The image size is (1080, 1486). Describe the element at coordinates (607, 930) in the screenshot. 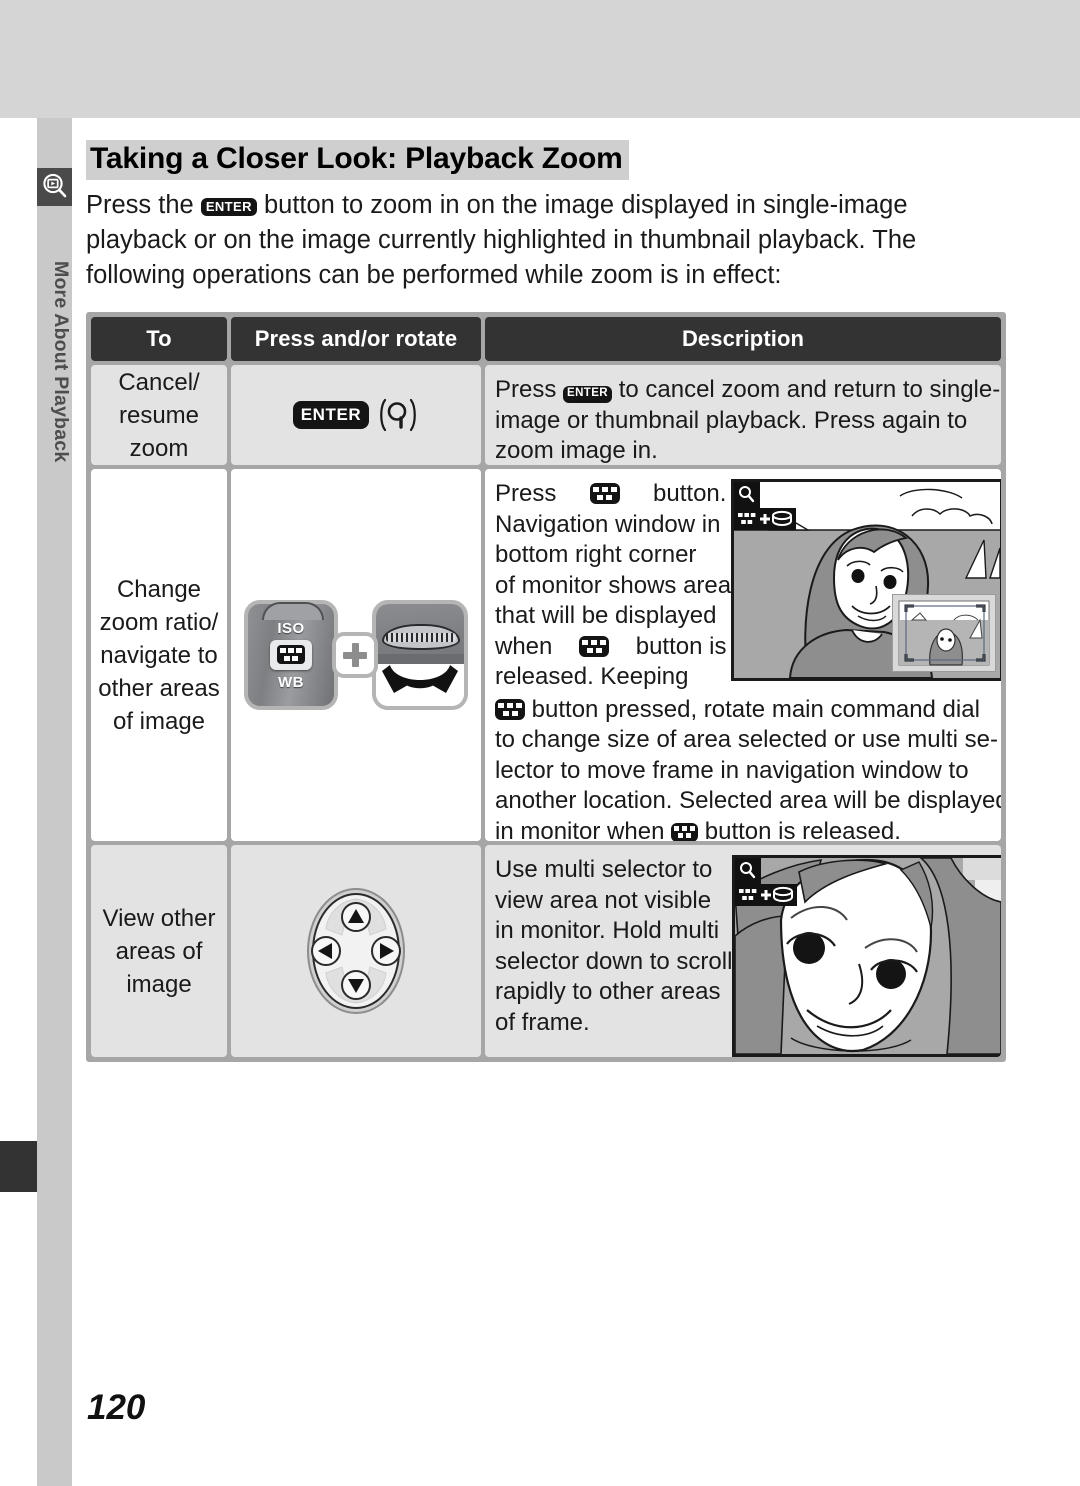

I see `row3-desc-line-3: in monitor. Hold multi` at that location.